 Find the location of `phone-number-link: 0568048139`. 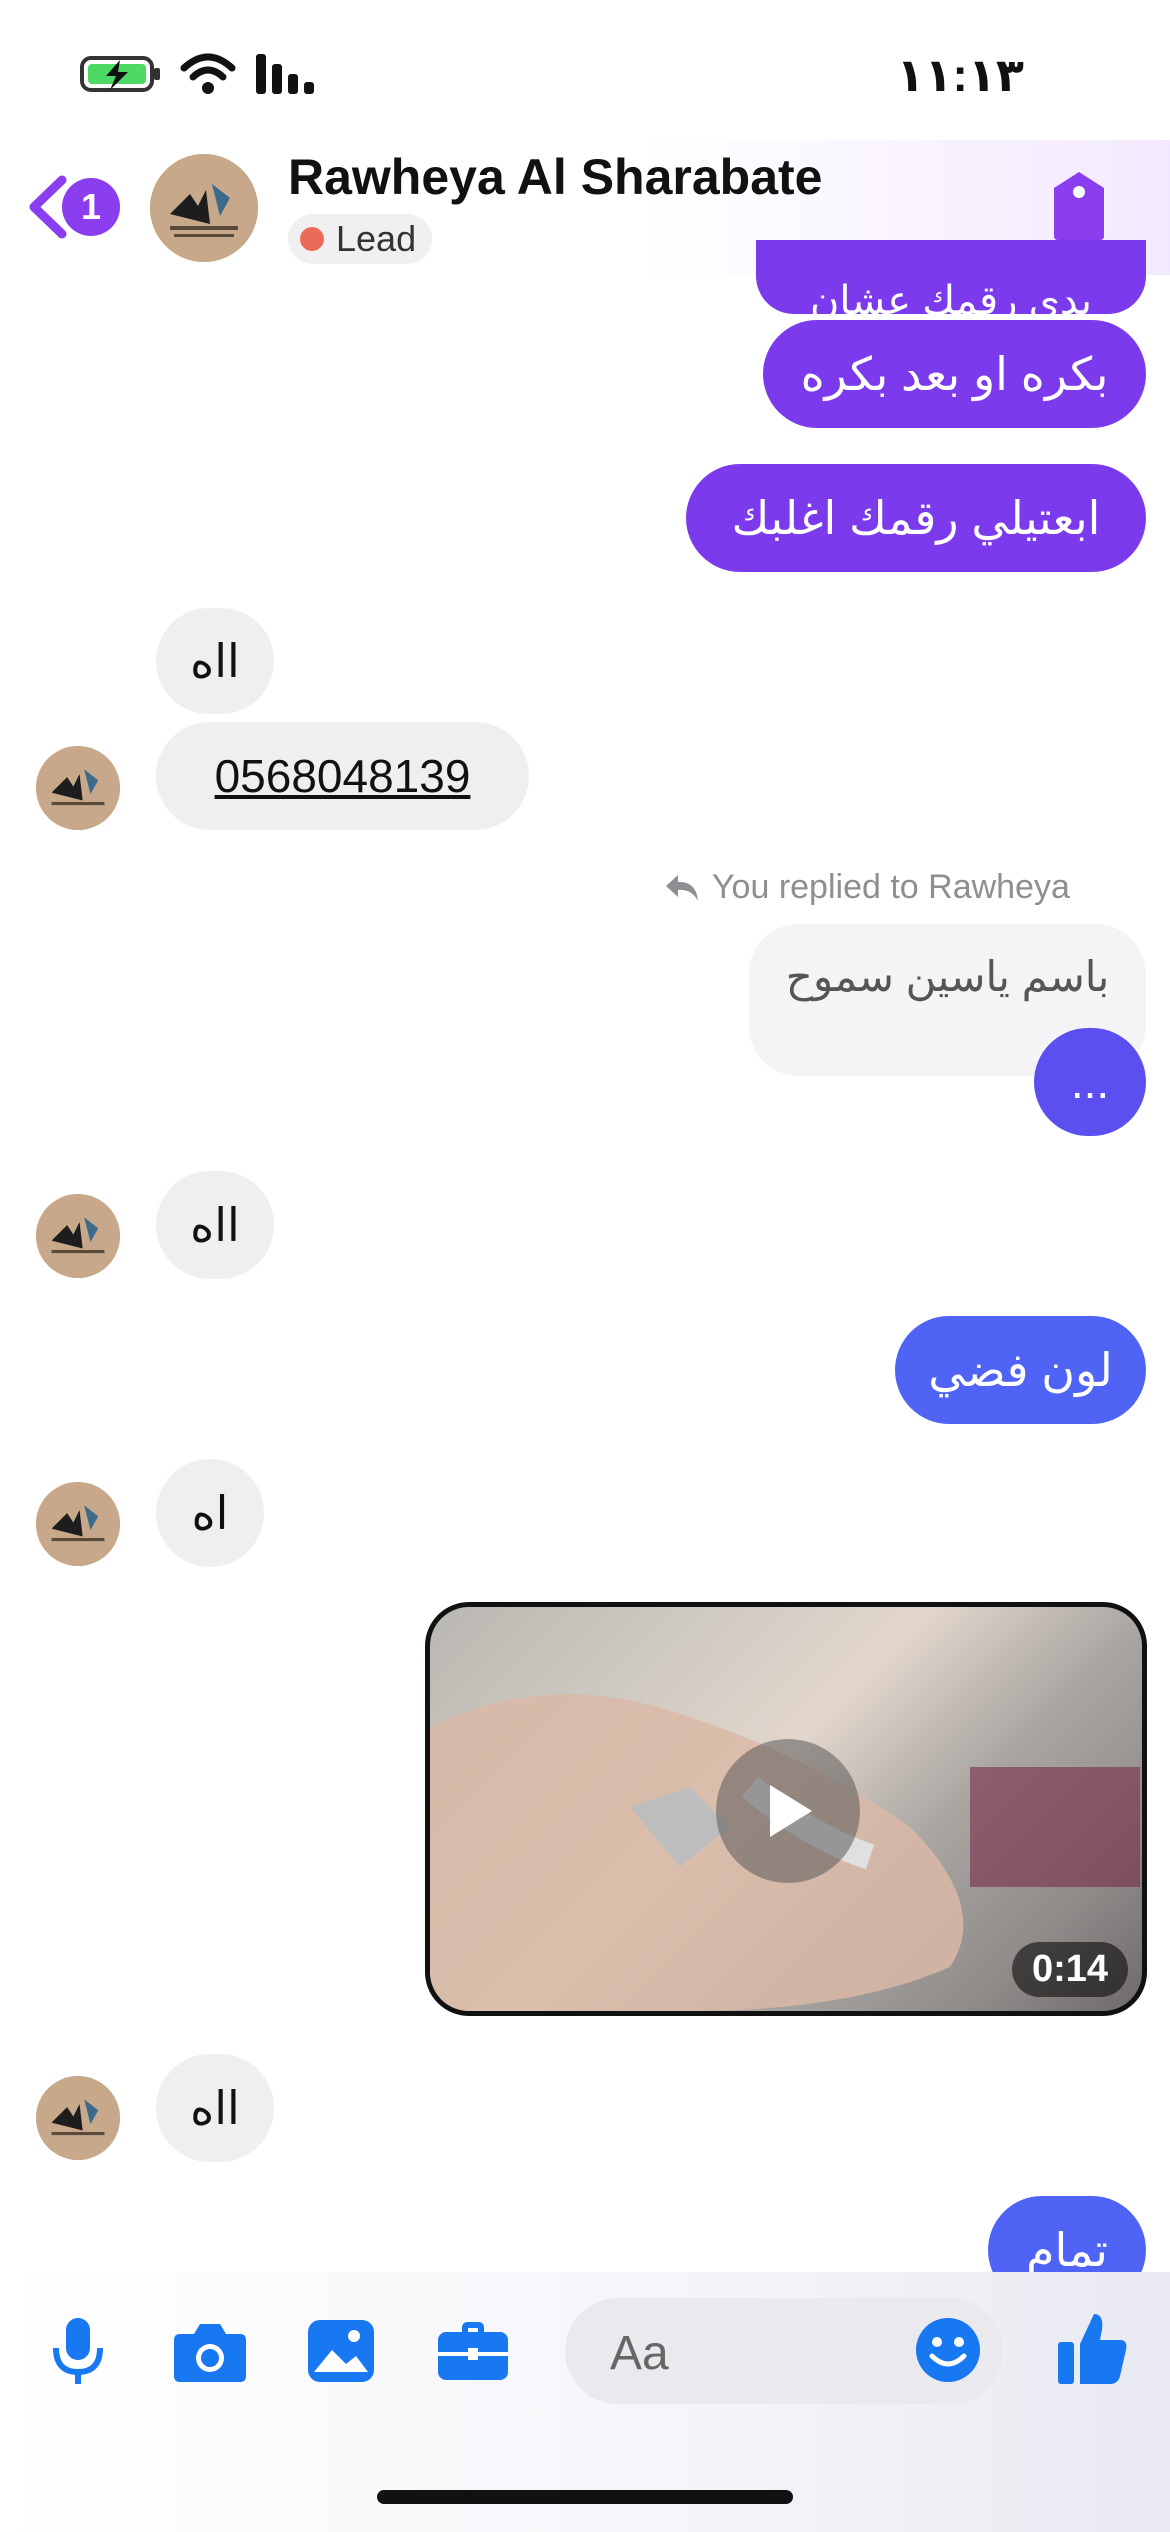

phone-number-link: 0568048139 is located at coordinates (343, 776).